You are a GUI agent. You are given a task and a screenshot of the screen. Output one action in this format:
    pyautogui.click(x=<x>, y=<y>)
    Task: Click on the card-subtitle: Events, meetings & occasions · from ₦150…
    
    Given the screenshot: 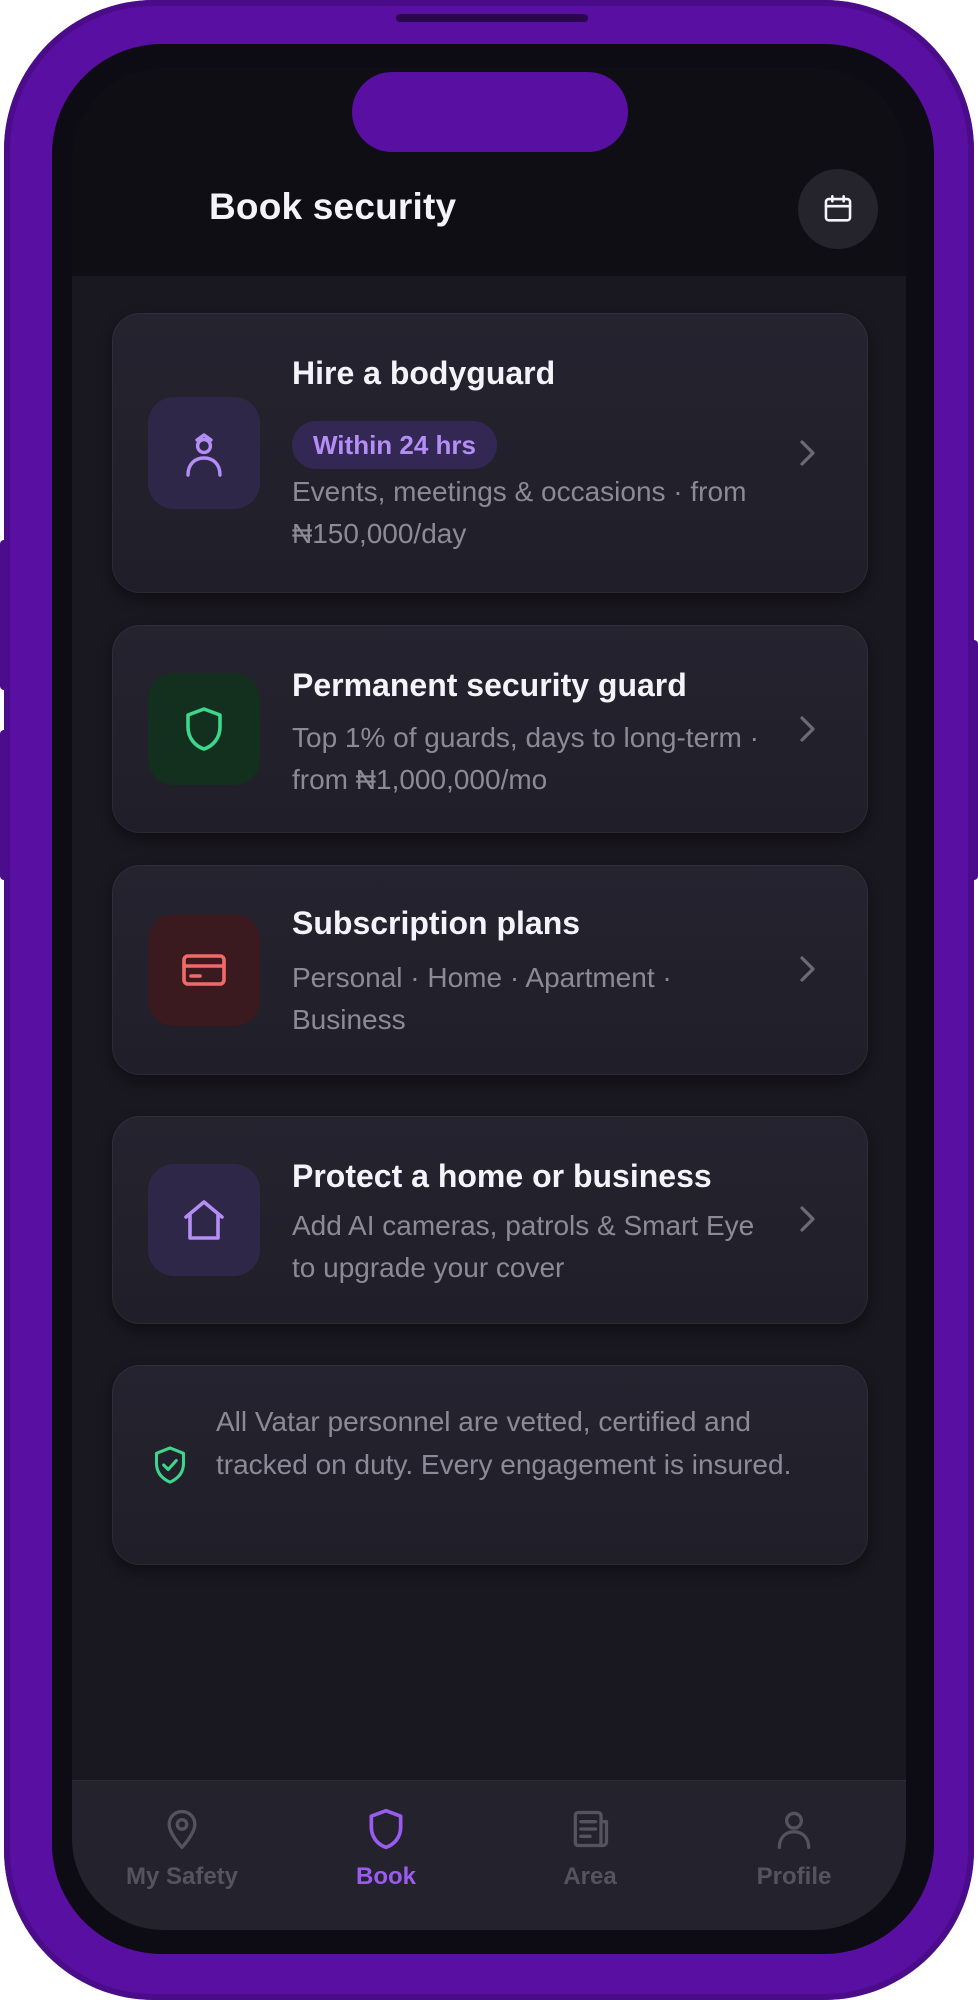 What is the action you would take?
    pyautogui.click(x=519, y=512)
    